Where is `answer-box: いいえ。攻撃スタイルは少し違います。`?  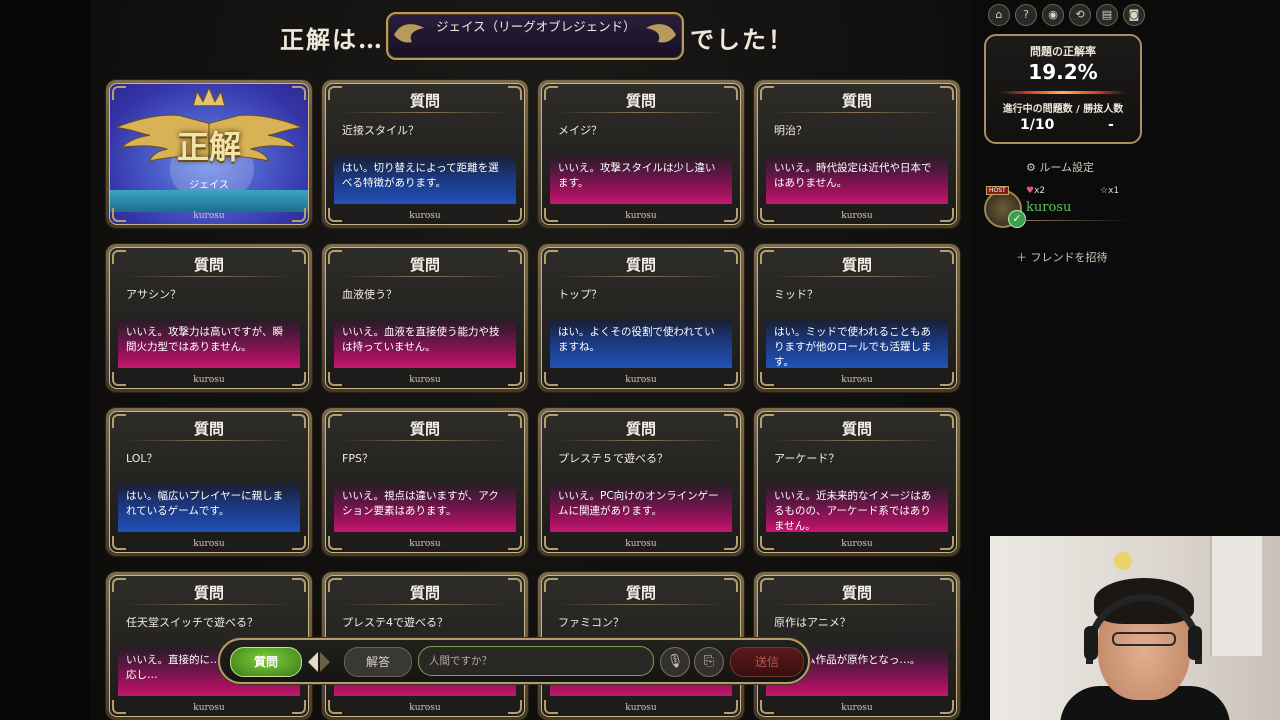
answer-box: いいえ。攻撃スタイルは少し違います。 is located at coordinates (641, 180).